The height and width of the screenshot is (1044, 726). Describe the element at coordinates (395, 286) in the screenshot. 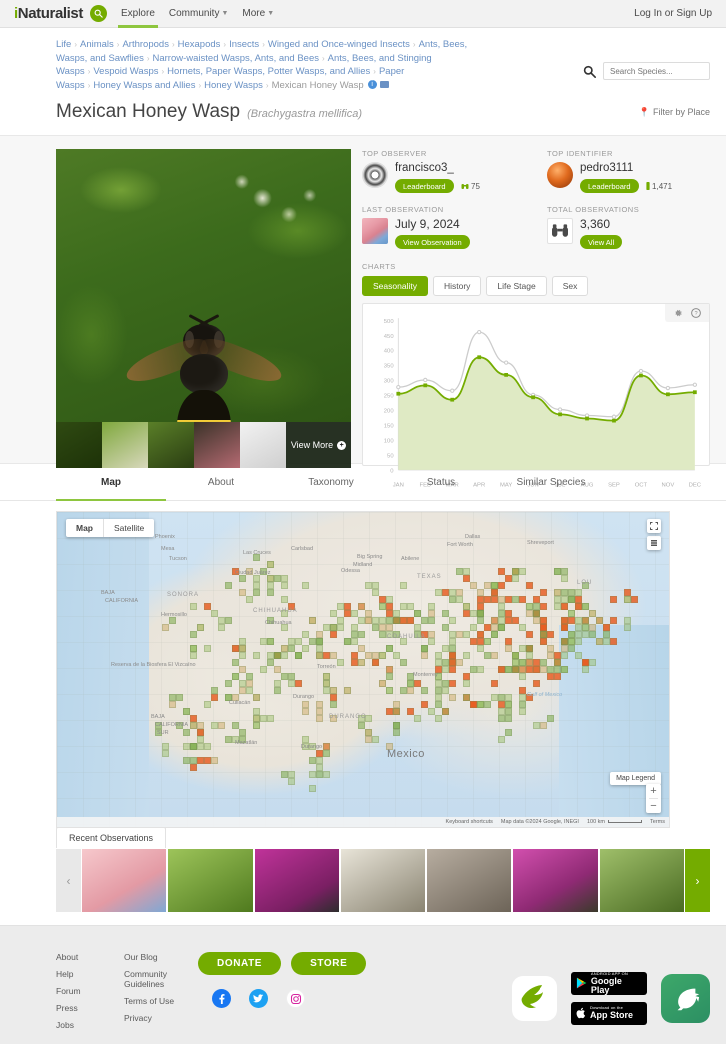

I see `chart-tab-seasonality: Seasonality` at that location.